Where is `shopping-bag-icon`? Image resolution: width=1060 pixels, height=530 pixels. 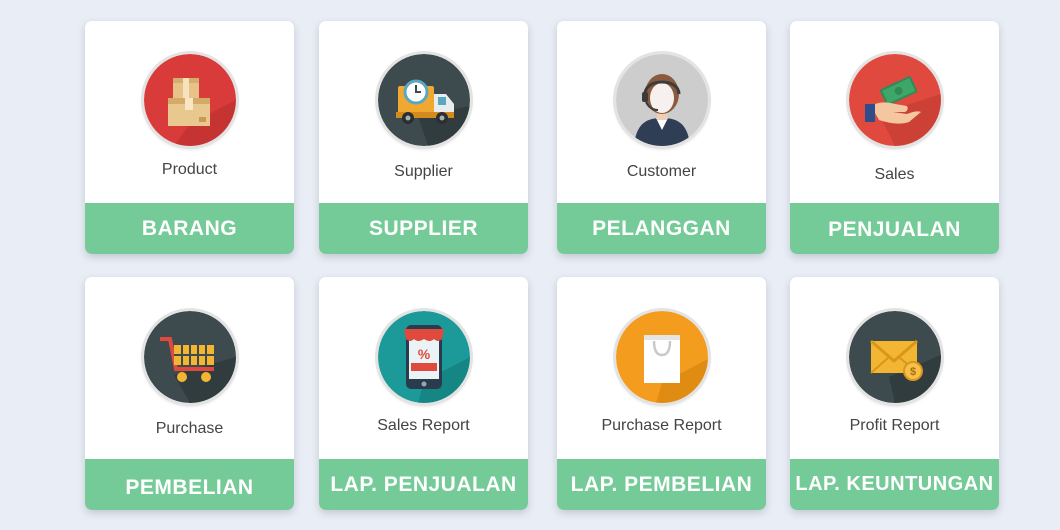 shopping-bag-icon is located at coordinates (661, 357).